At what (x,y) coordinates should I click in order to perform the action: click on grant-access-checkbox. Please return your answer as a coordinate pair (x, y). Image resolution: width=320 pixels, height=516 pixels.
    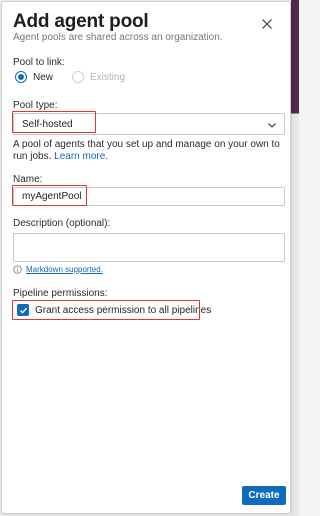
    Looking at the image, I should click on (23, 310).